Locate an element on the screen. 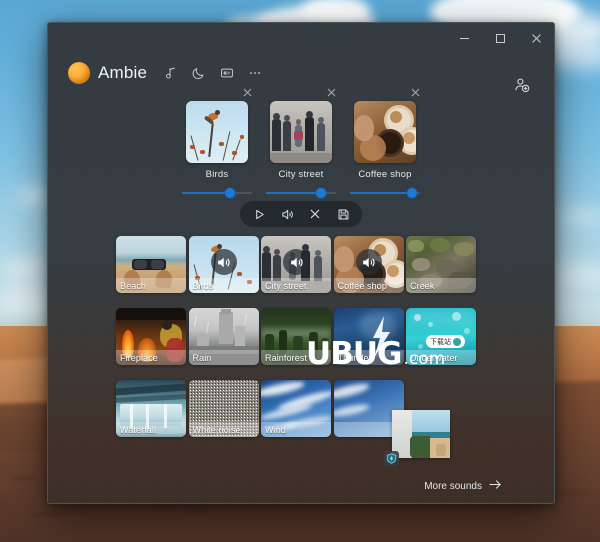 Image resolution: width=600 pixels, height=542 pixels. sound-tile-fireplace: Fireplace is located at coordinates (151, 336).